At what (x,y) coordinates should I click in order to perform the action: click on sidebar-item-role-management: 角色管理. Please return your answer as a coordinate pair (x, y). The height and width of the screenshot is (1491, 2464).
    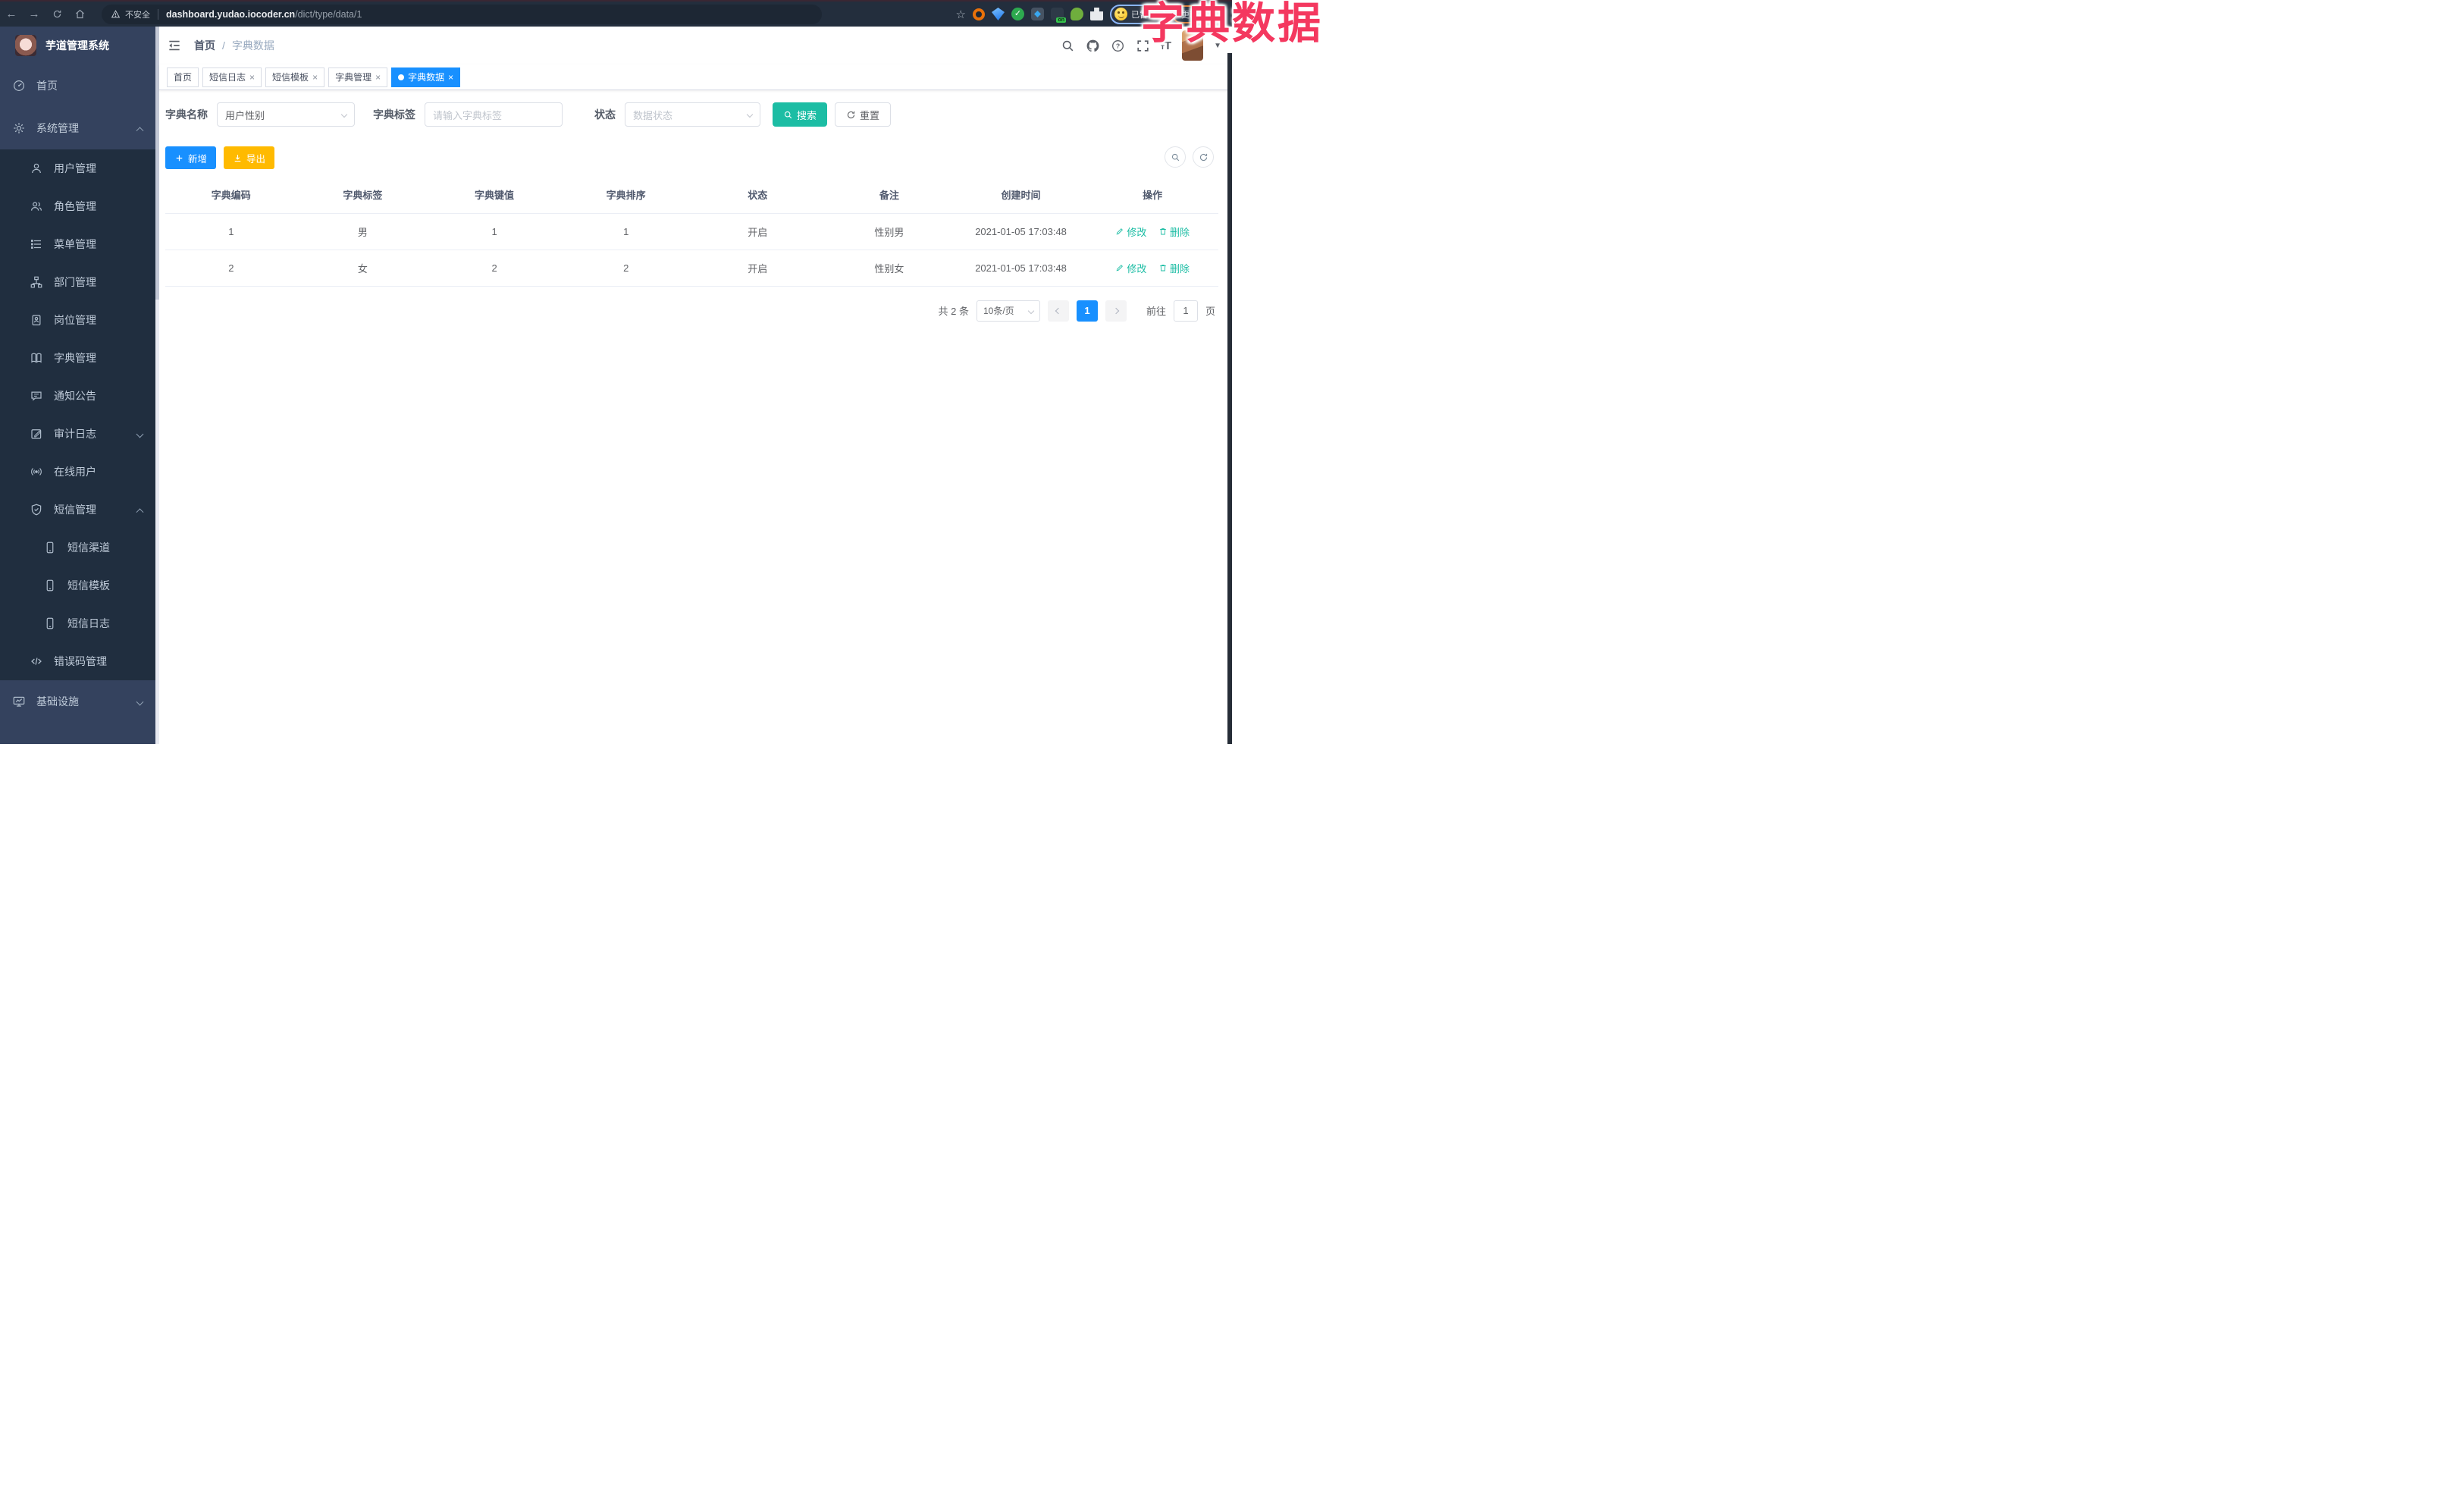
    Looking at the image, I should click on (79, 206).